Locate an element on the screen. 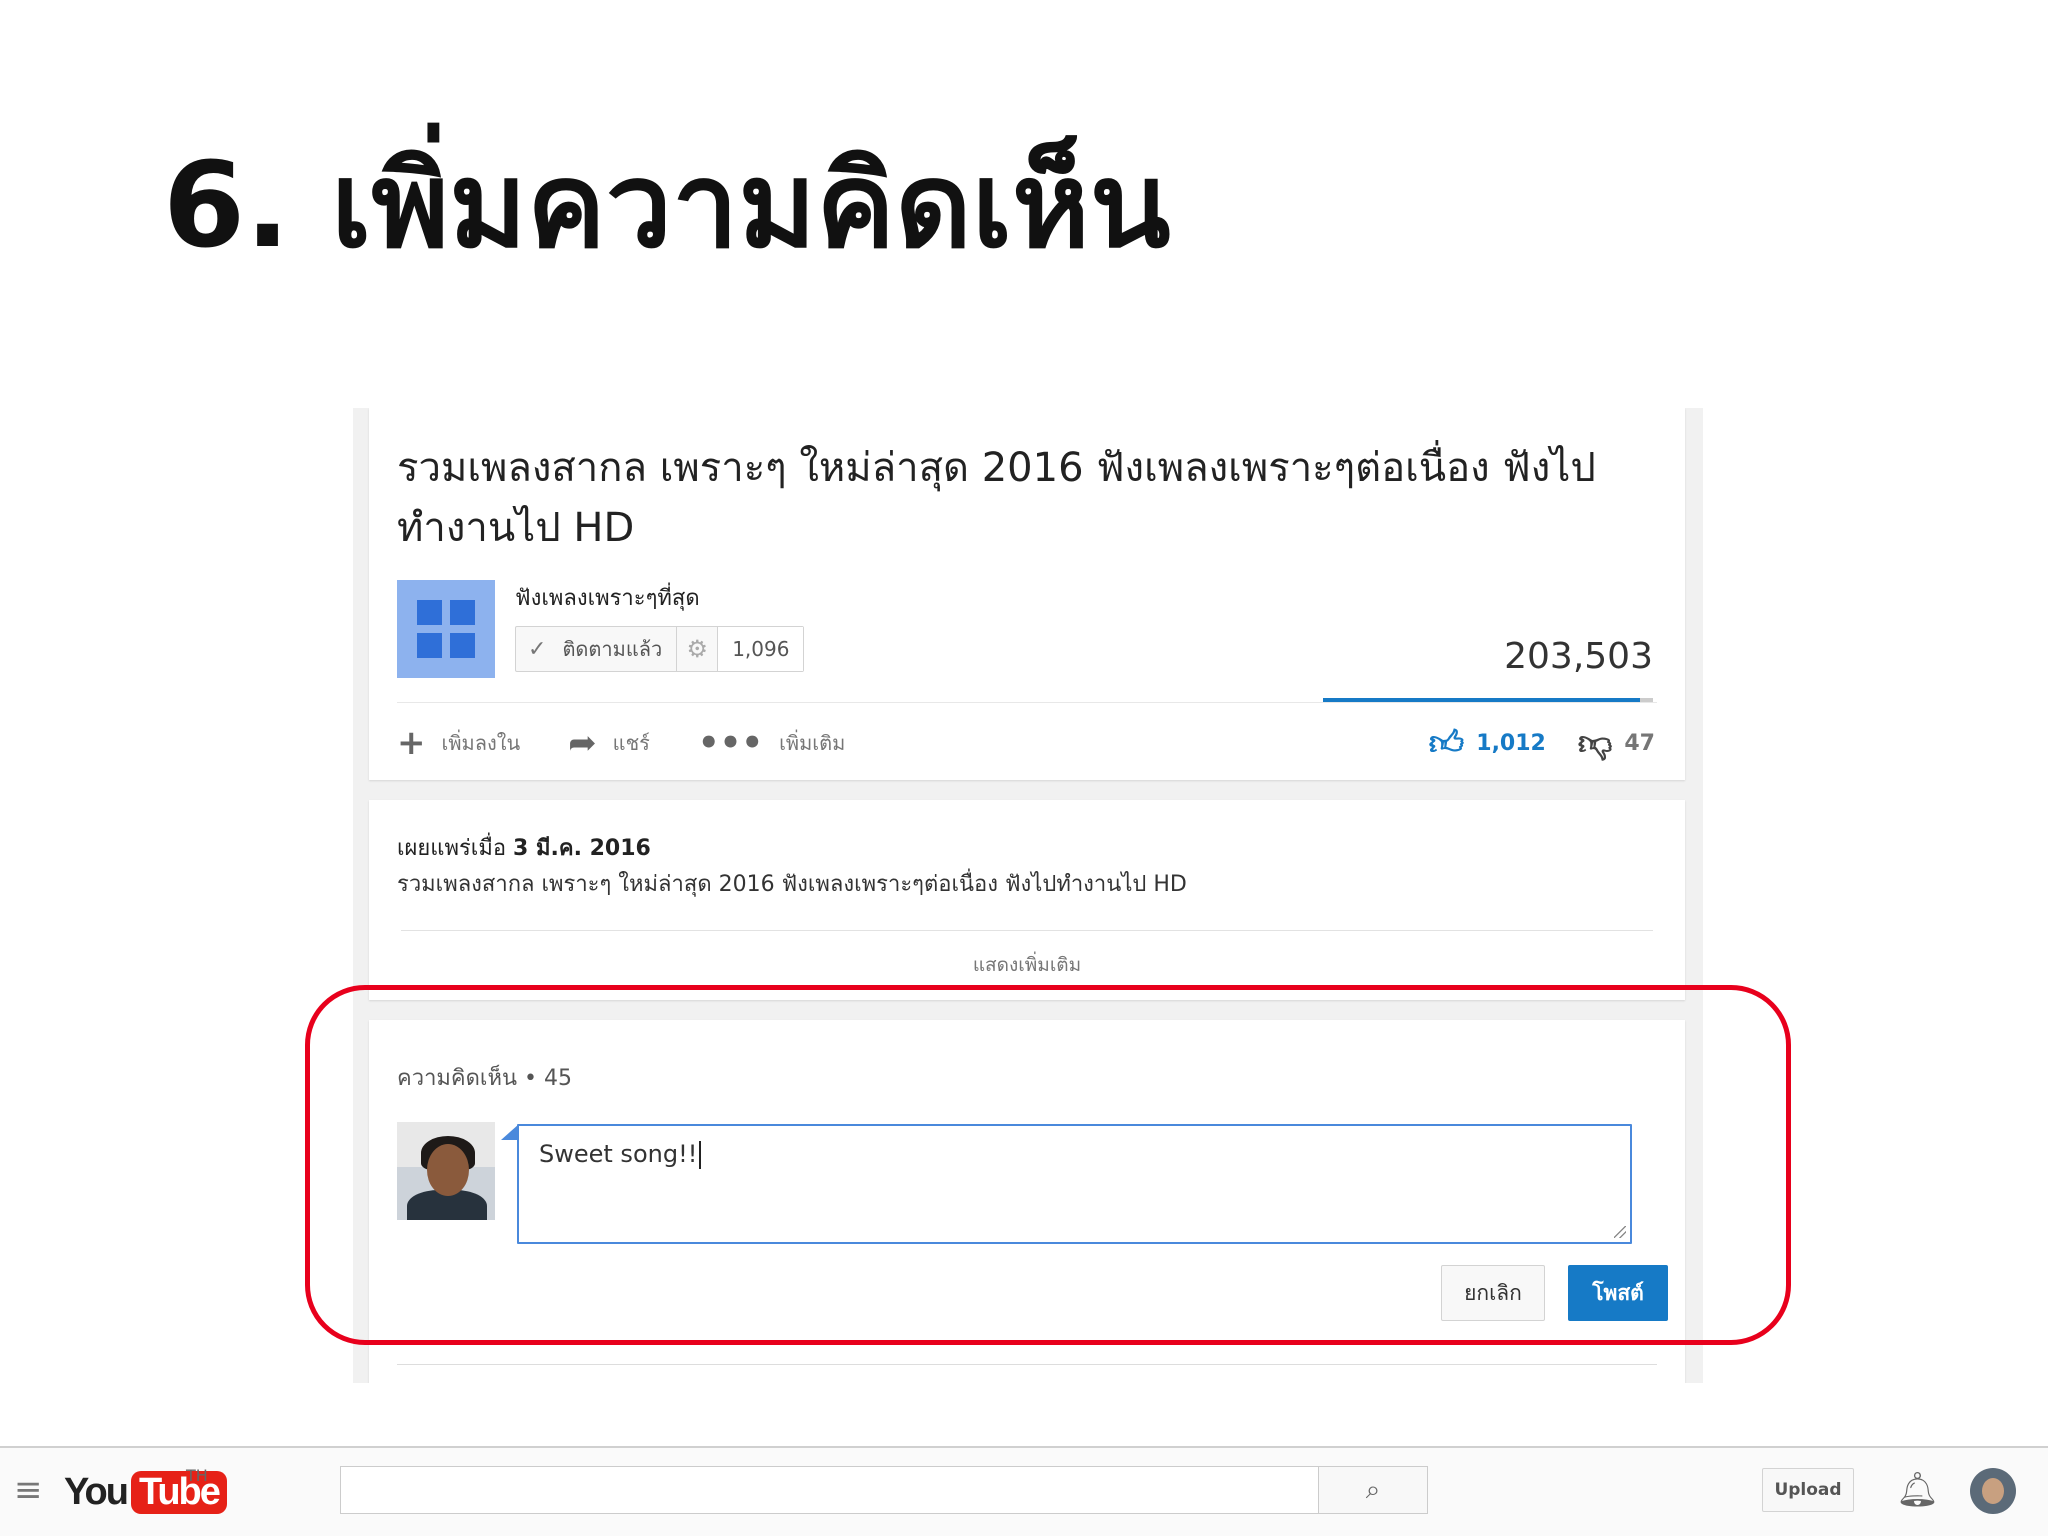 The width and height of the screenshot is (2048, 1536). action-bar: + เพิ่มลงใน ➦ แชร์ ••• เพิ่มเติม is located at coordinates (645, 743).